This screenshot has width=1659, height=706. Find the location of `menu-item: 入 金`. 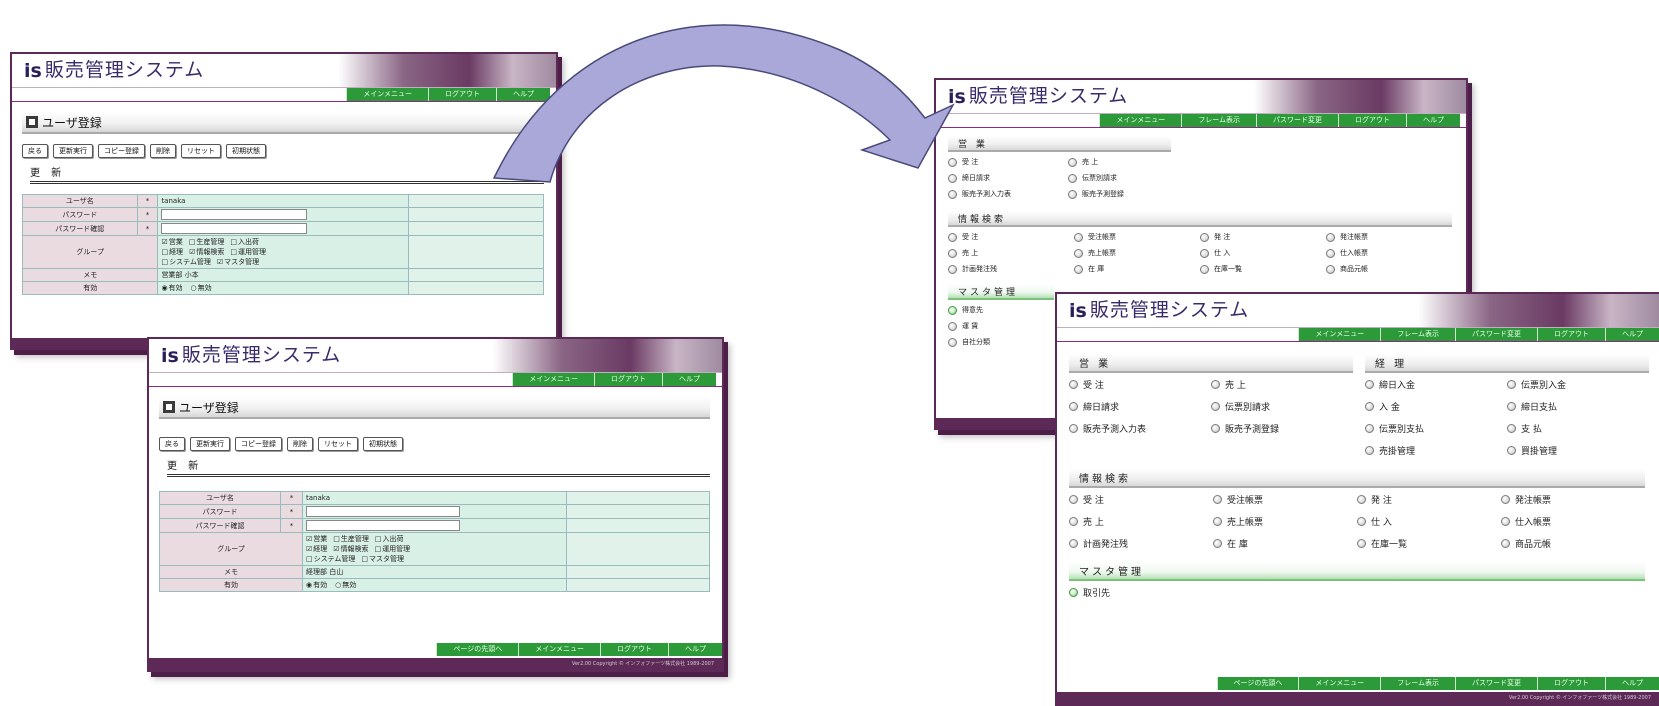

menu-item: 入 金 is located at coordinates (1436, 406).